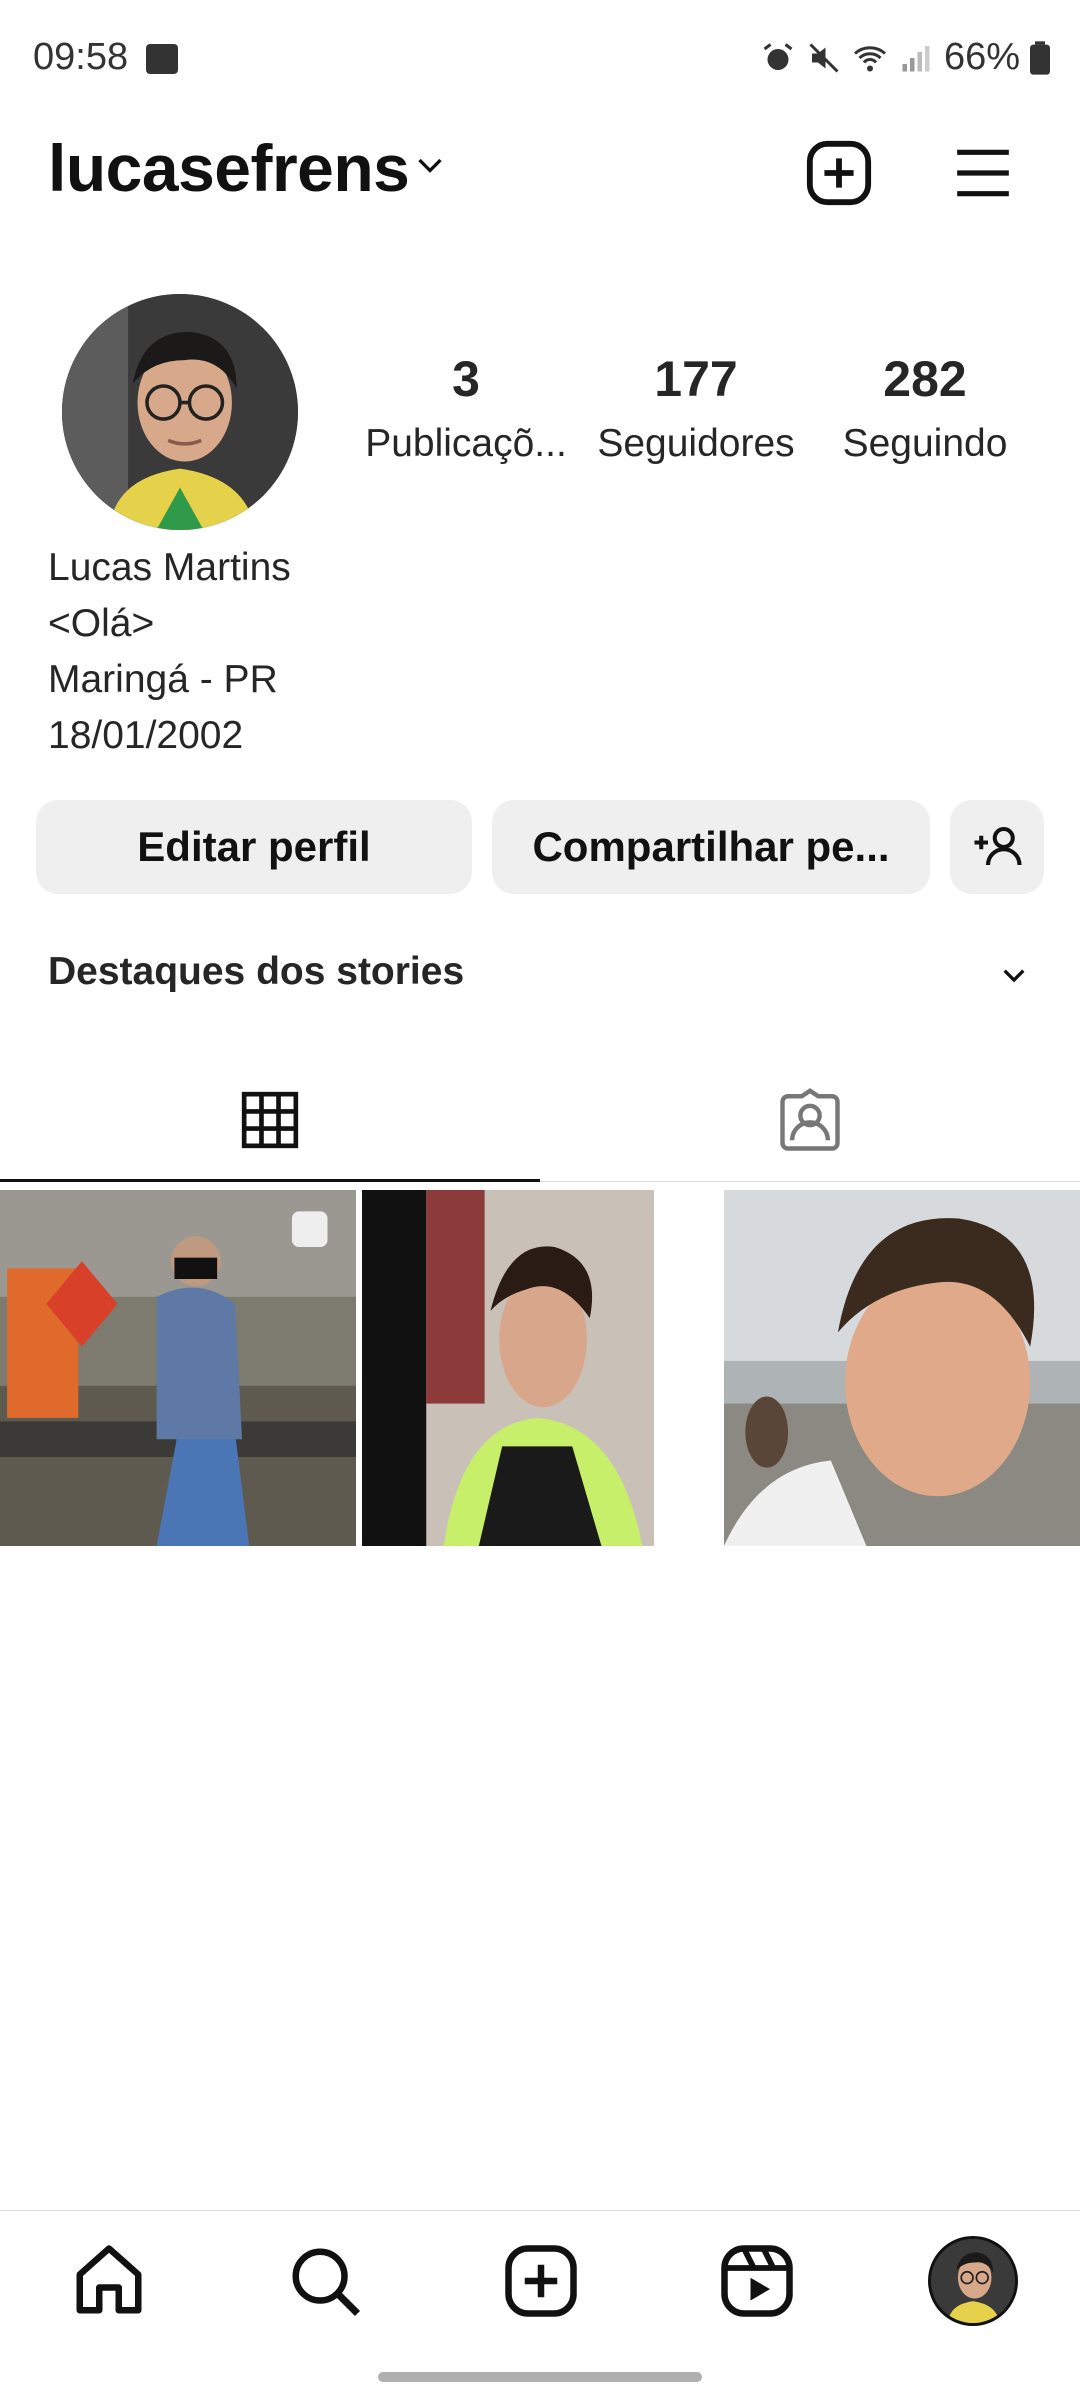  I want to click on discover-people-button, so click(997, 847).